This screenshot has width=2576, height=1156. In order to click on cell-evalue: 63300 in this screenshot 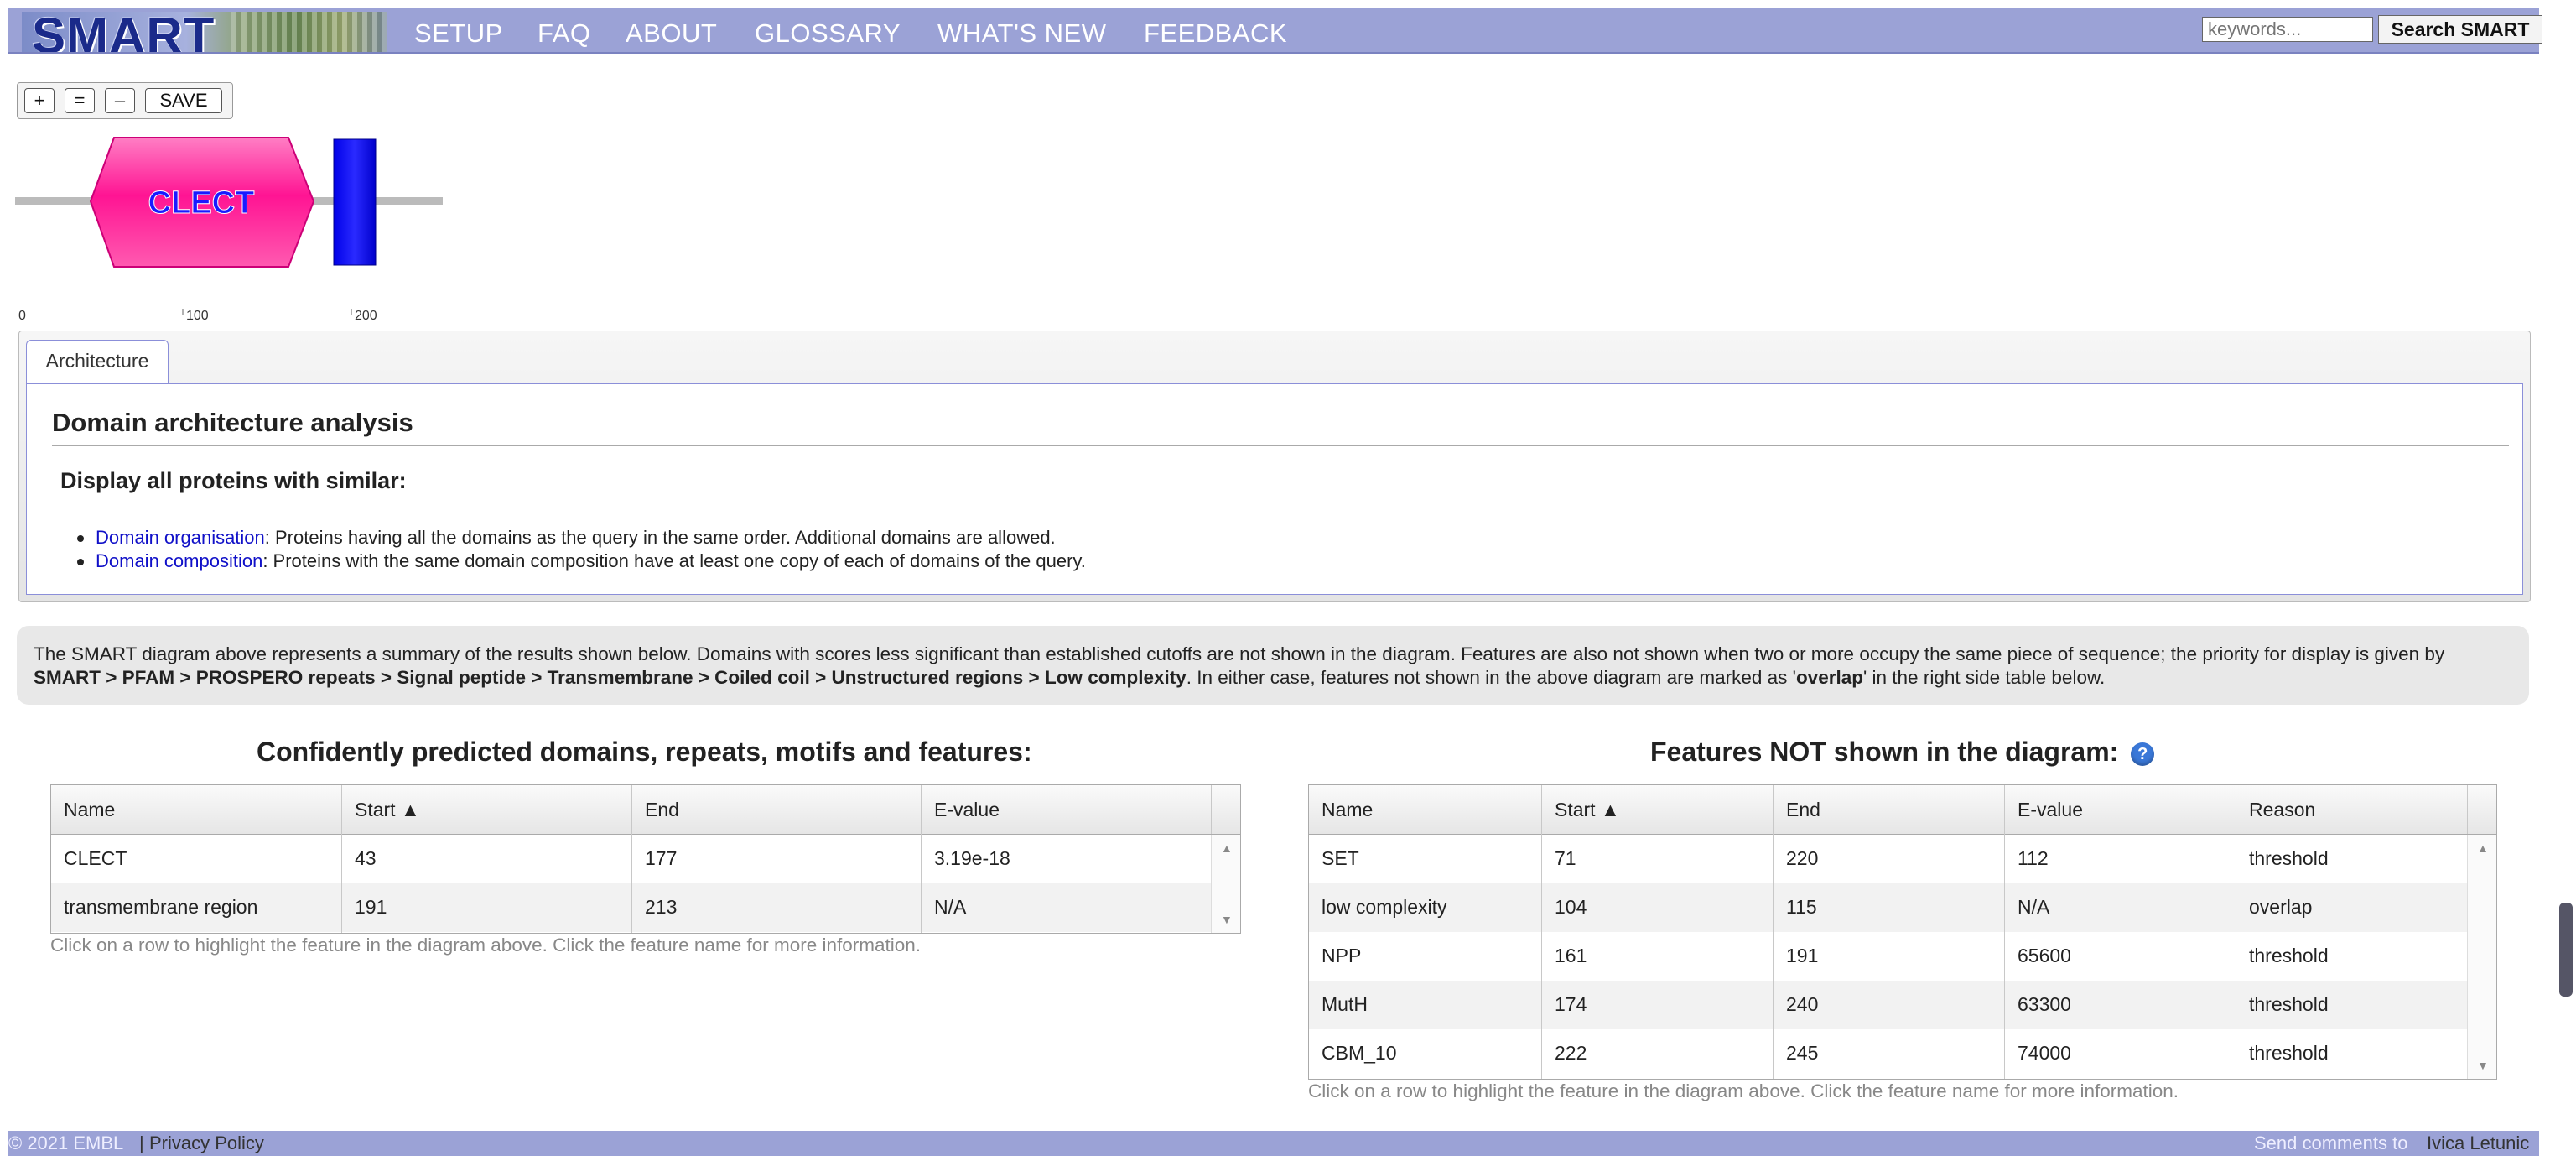, I will do `click(2044, 1004)`.